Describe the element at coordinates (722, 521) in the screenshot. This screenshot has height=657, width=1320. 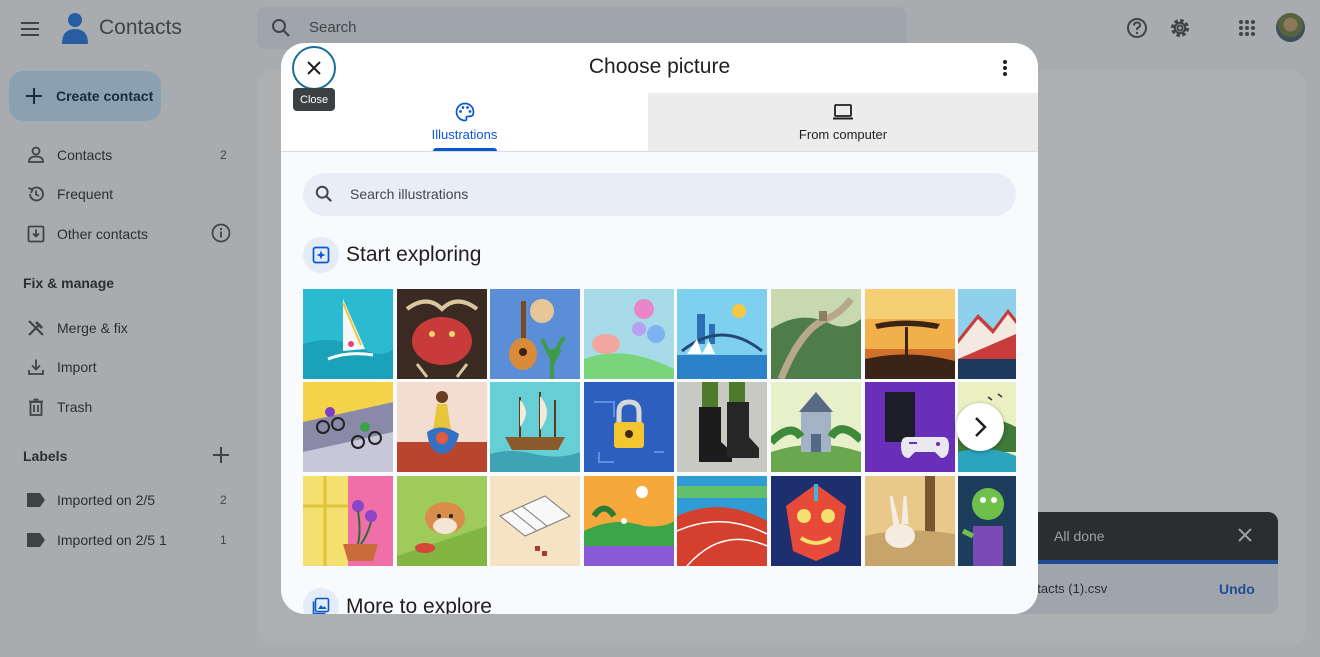
I see `illustration-running-track` at that location.